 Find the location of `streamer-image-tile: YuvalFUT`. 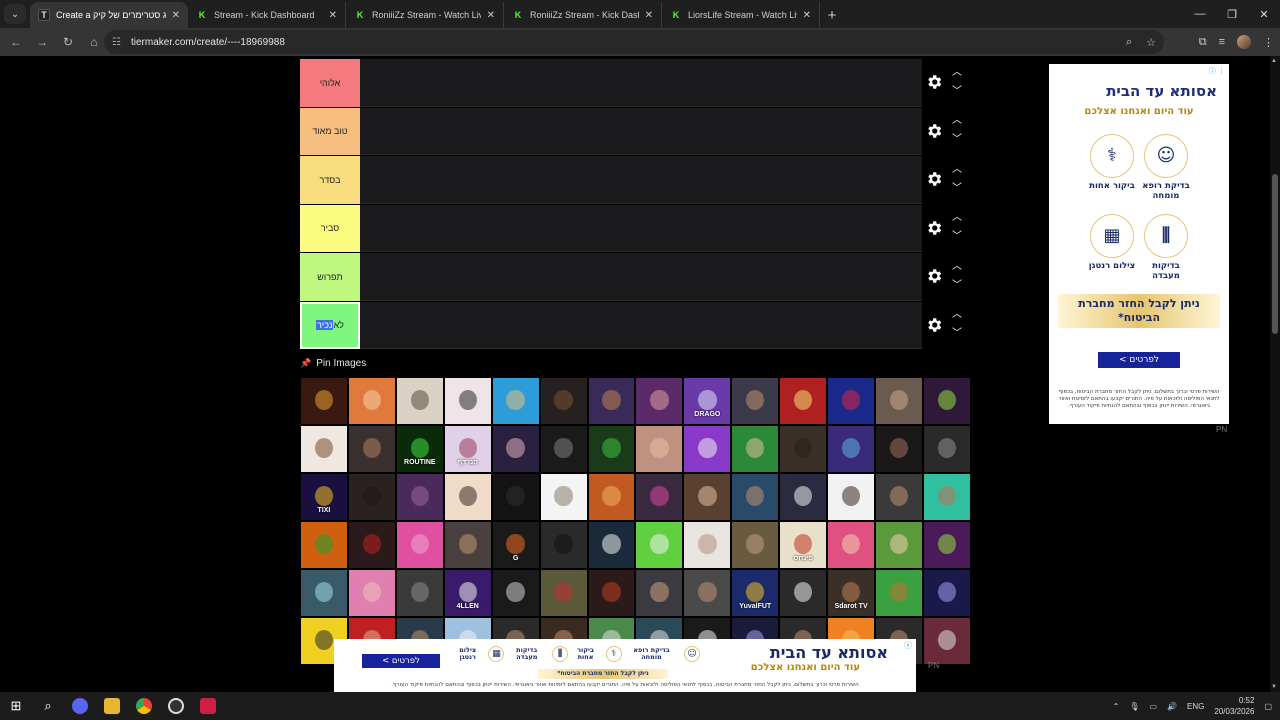

streamer-image-tile: YuvalFUT is located at coordinates (755, 593).